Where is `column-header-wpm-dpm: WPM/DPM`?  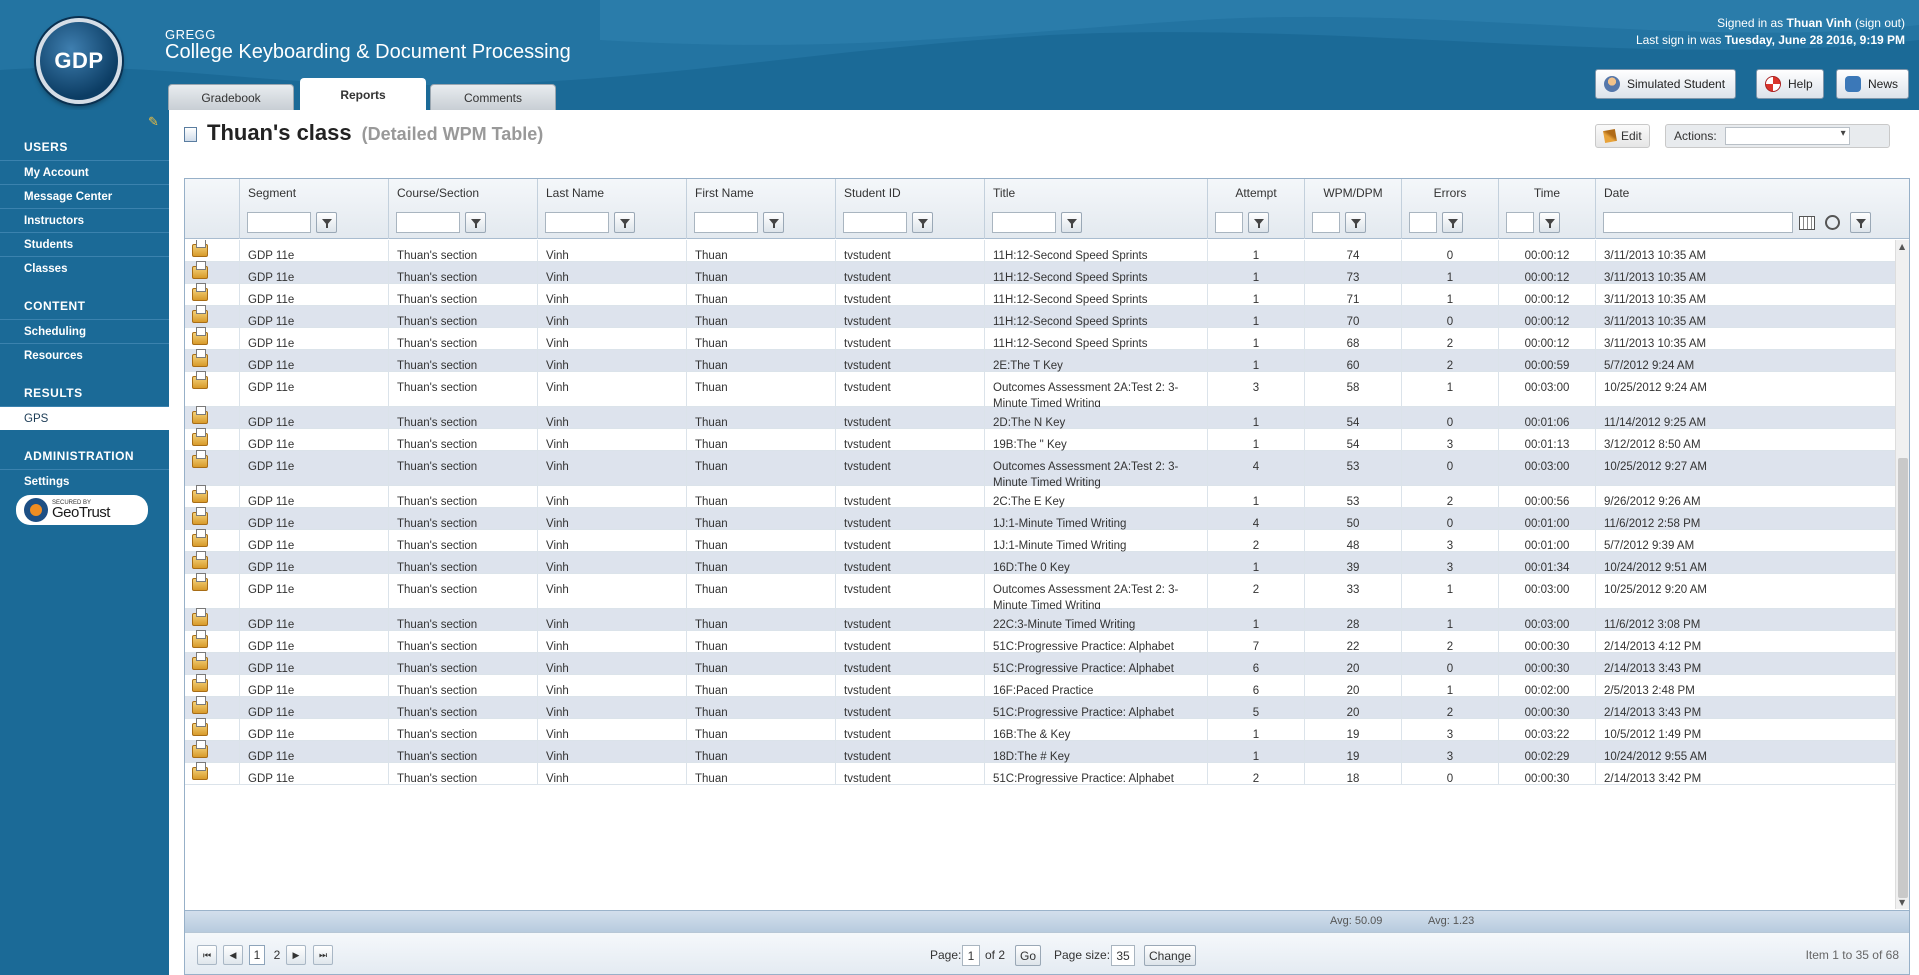
column-header-wpm-dpm: WPM/DPM is located at coordinates (1352, 192).